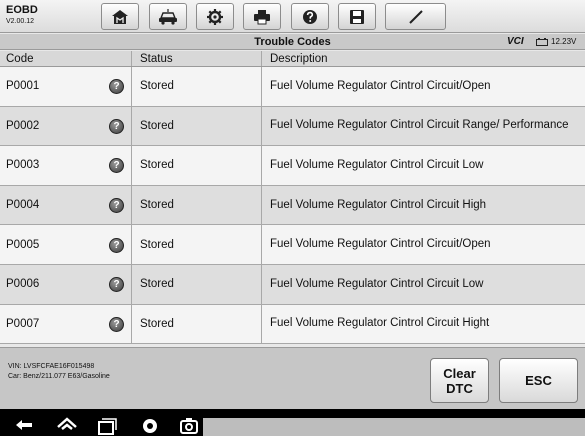 The image size is (585, 436). I want to click on vehicle-button, so click(168, 16).